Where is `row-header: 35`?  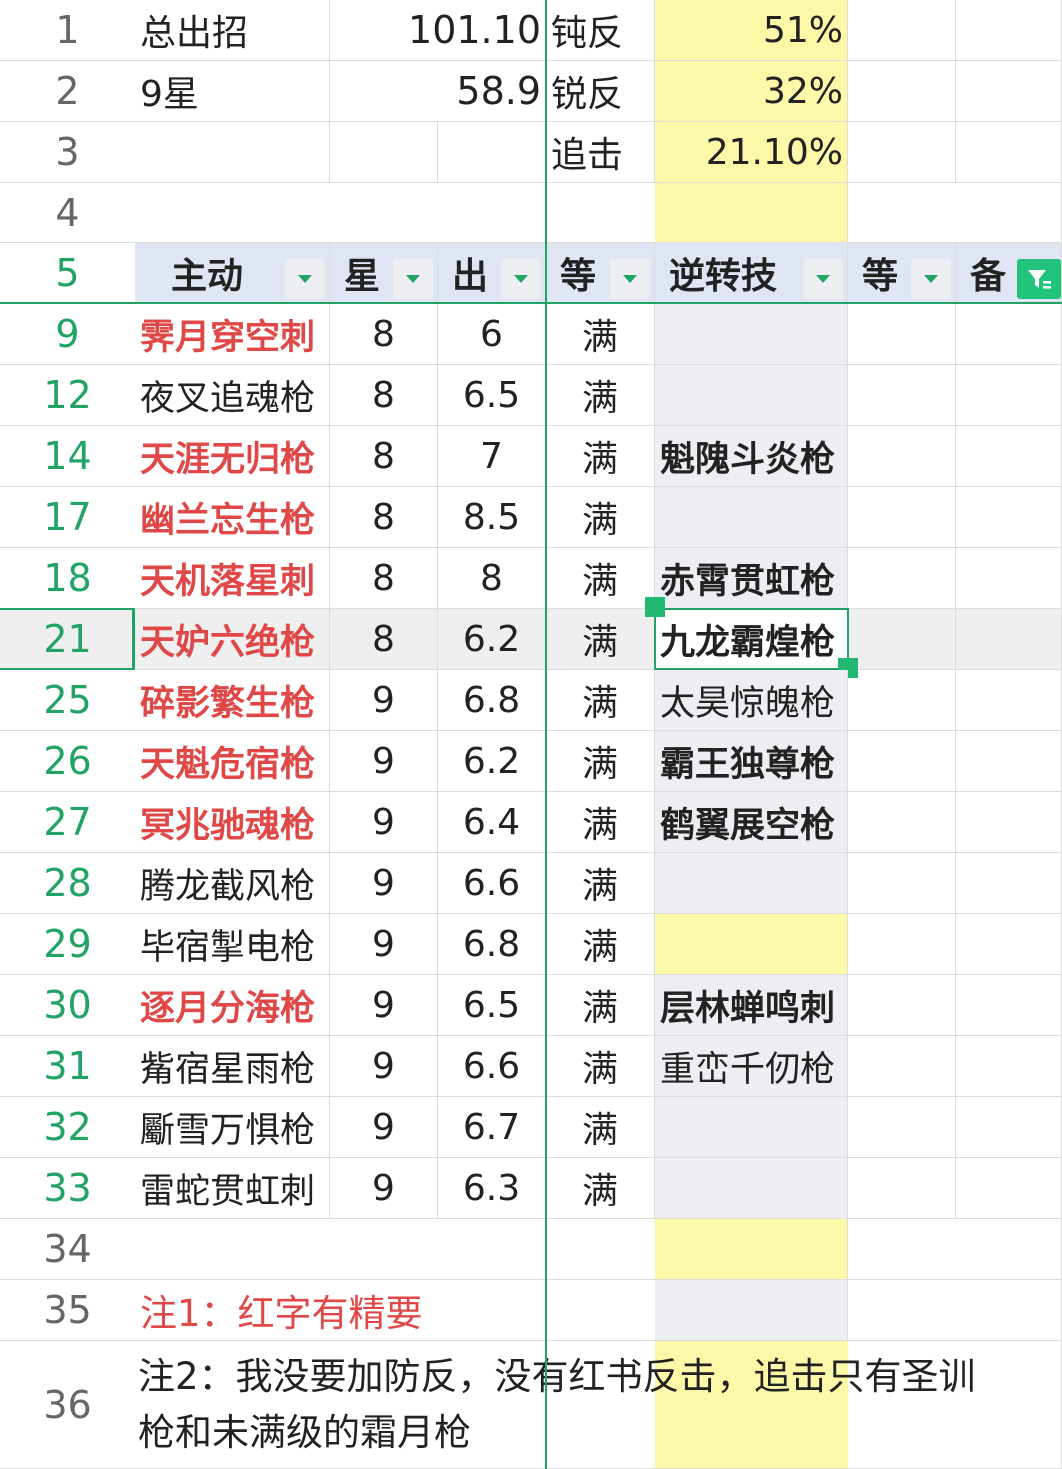 row-header: 35 is located at coordinates (67, 1310).